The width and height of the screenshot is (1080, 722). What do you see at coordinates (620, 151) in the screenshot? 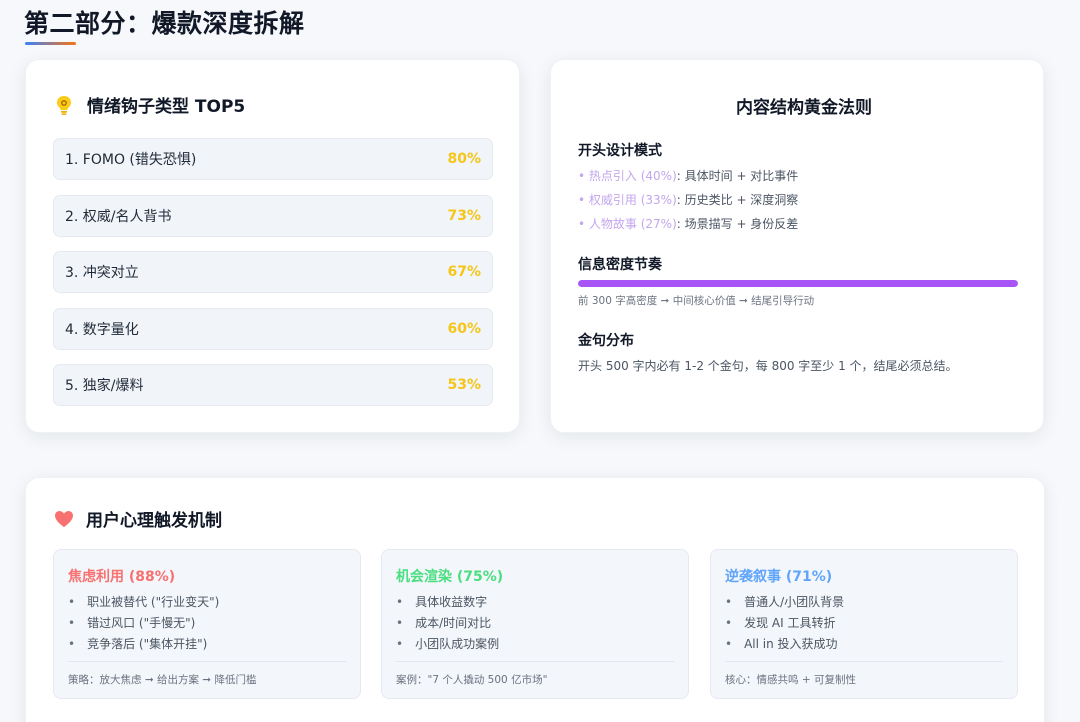
I see `opening-section-title: 开头设计模式` at bounding box center [620, 151].